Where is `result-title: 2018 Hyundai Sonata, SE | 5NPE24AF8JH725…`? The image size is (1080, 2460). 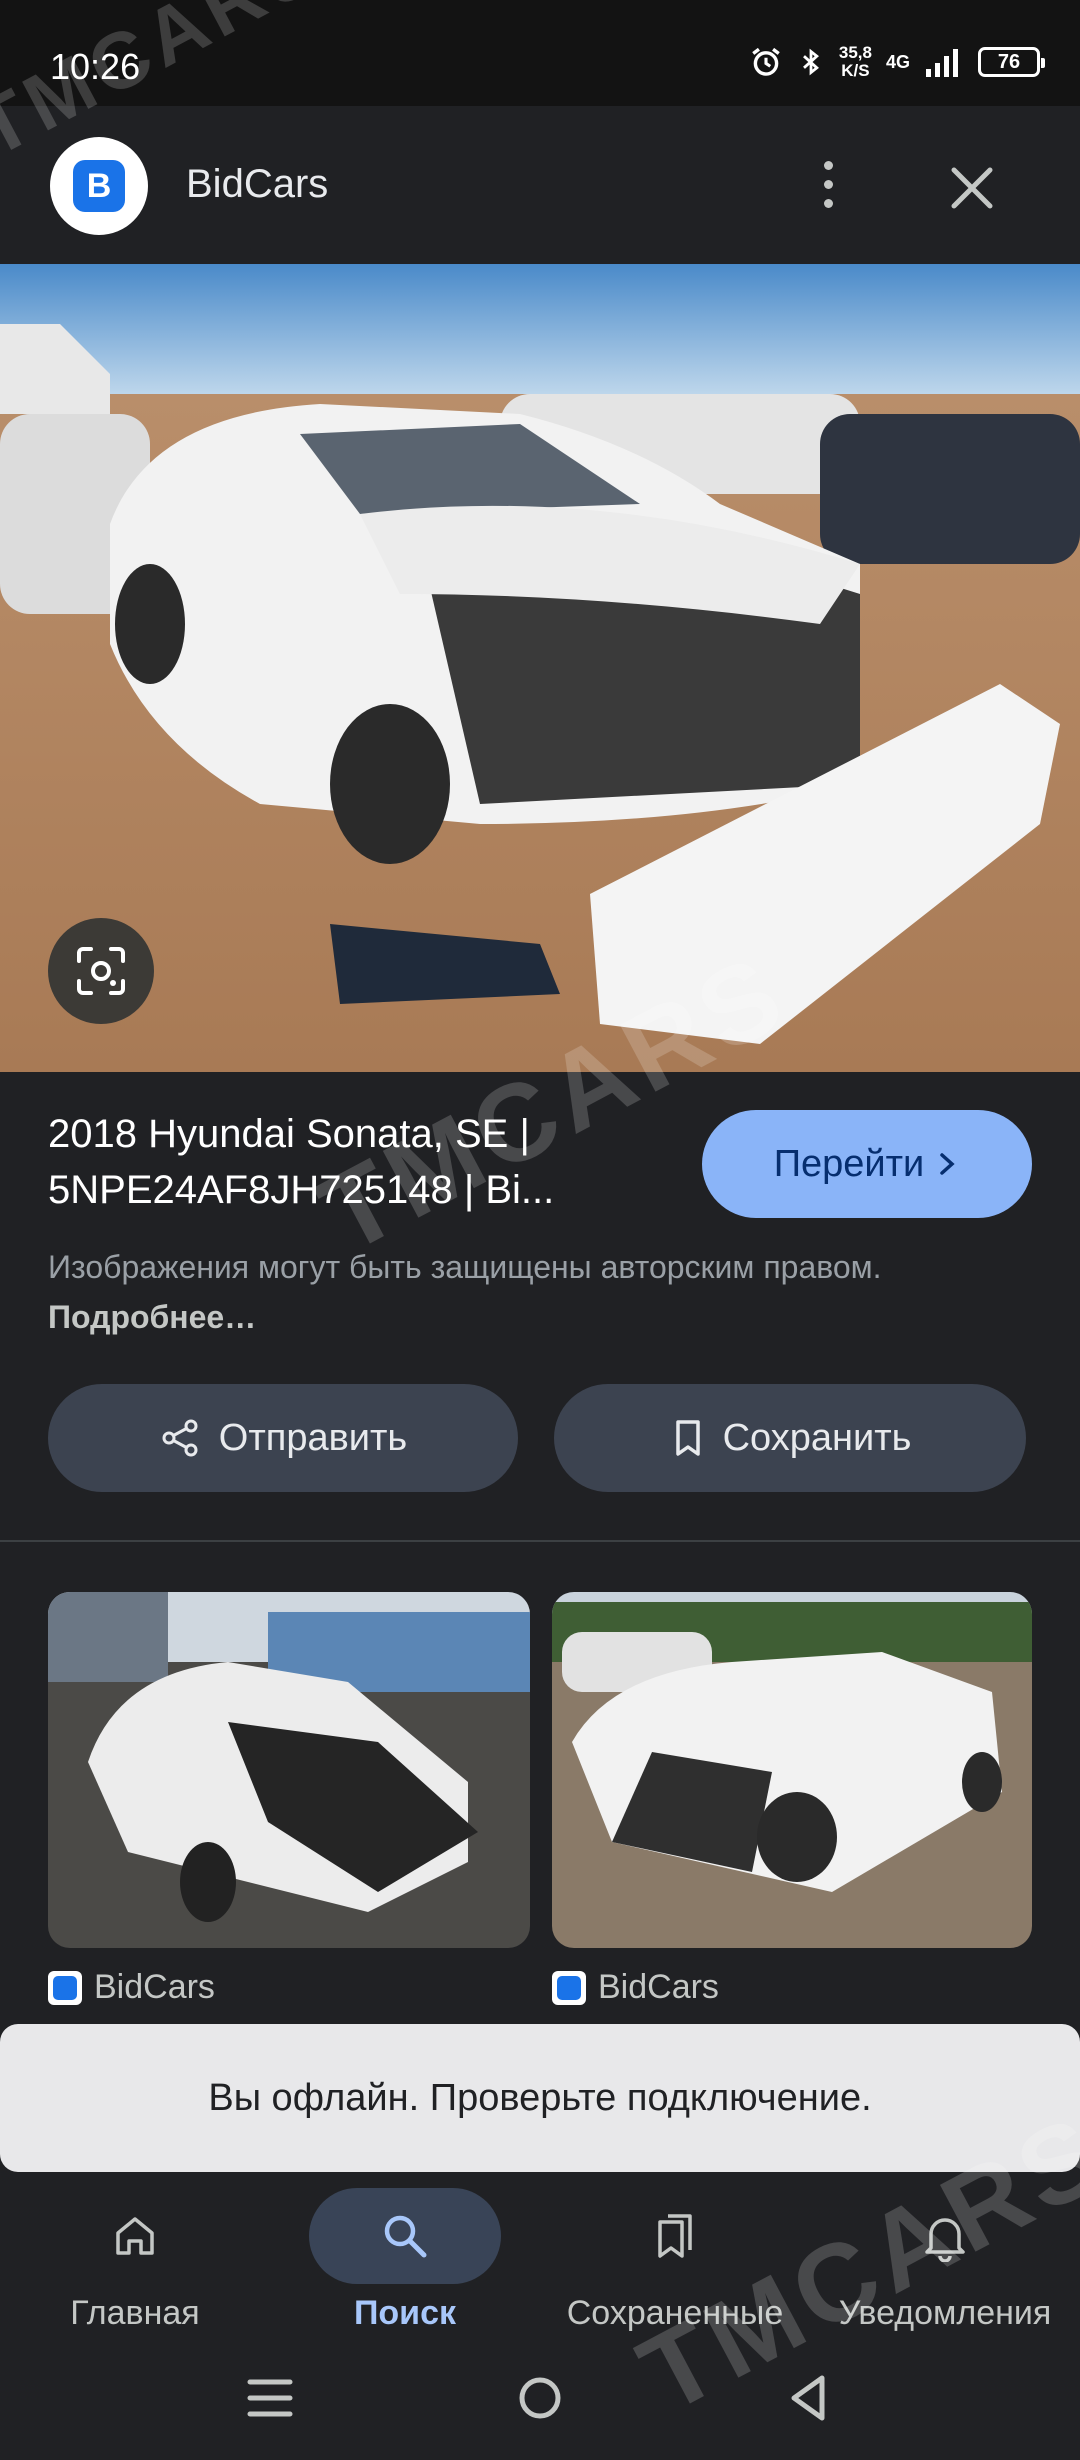
result-title: 2018 Hyundai Sonata, SE | 5NPE24AF8JH725… is located at coordinates (353, 1162).